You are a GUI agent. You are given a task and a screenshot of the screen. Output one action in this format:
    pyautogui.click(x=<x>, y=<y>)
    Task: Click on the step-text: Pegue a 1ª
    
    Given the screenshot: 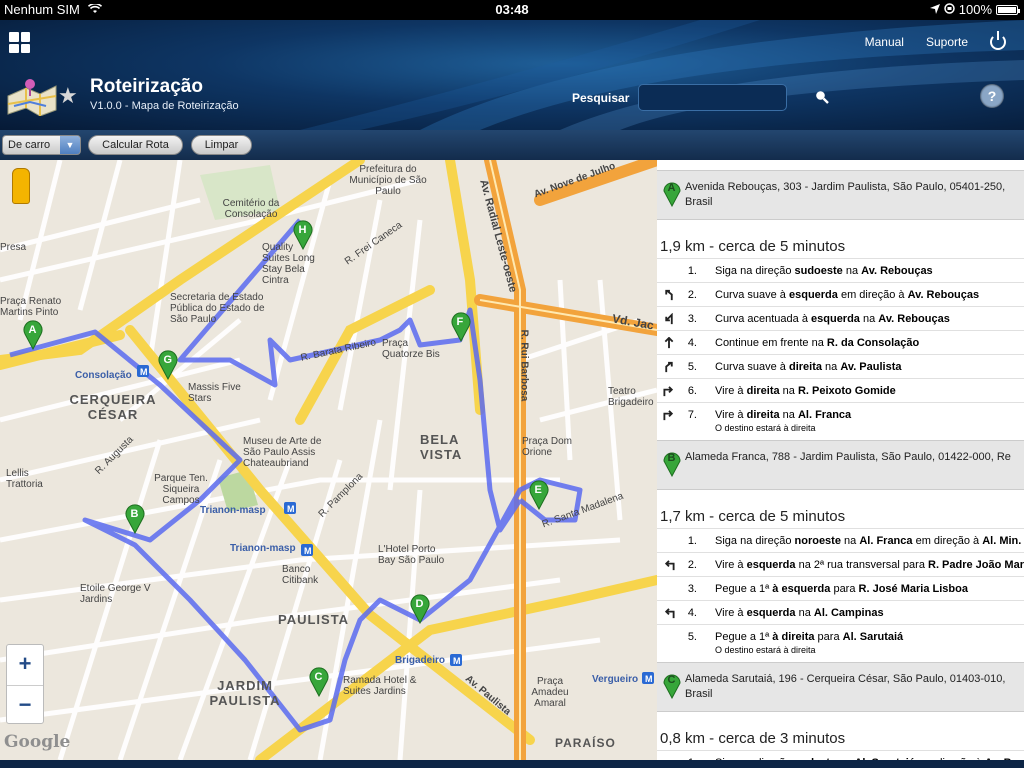 What is the action you would take?
    pyautogui.click(x=744, y=637)
    